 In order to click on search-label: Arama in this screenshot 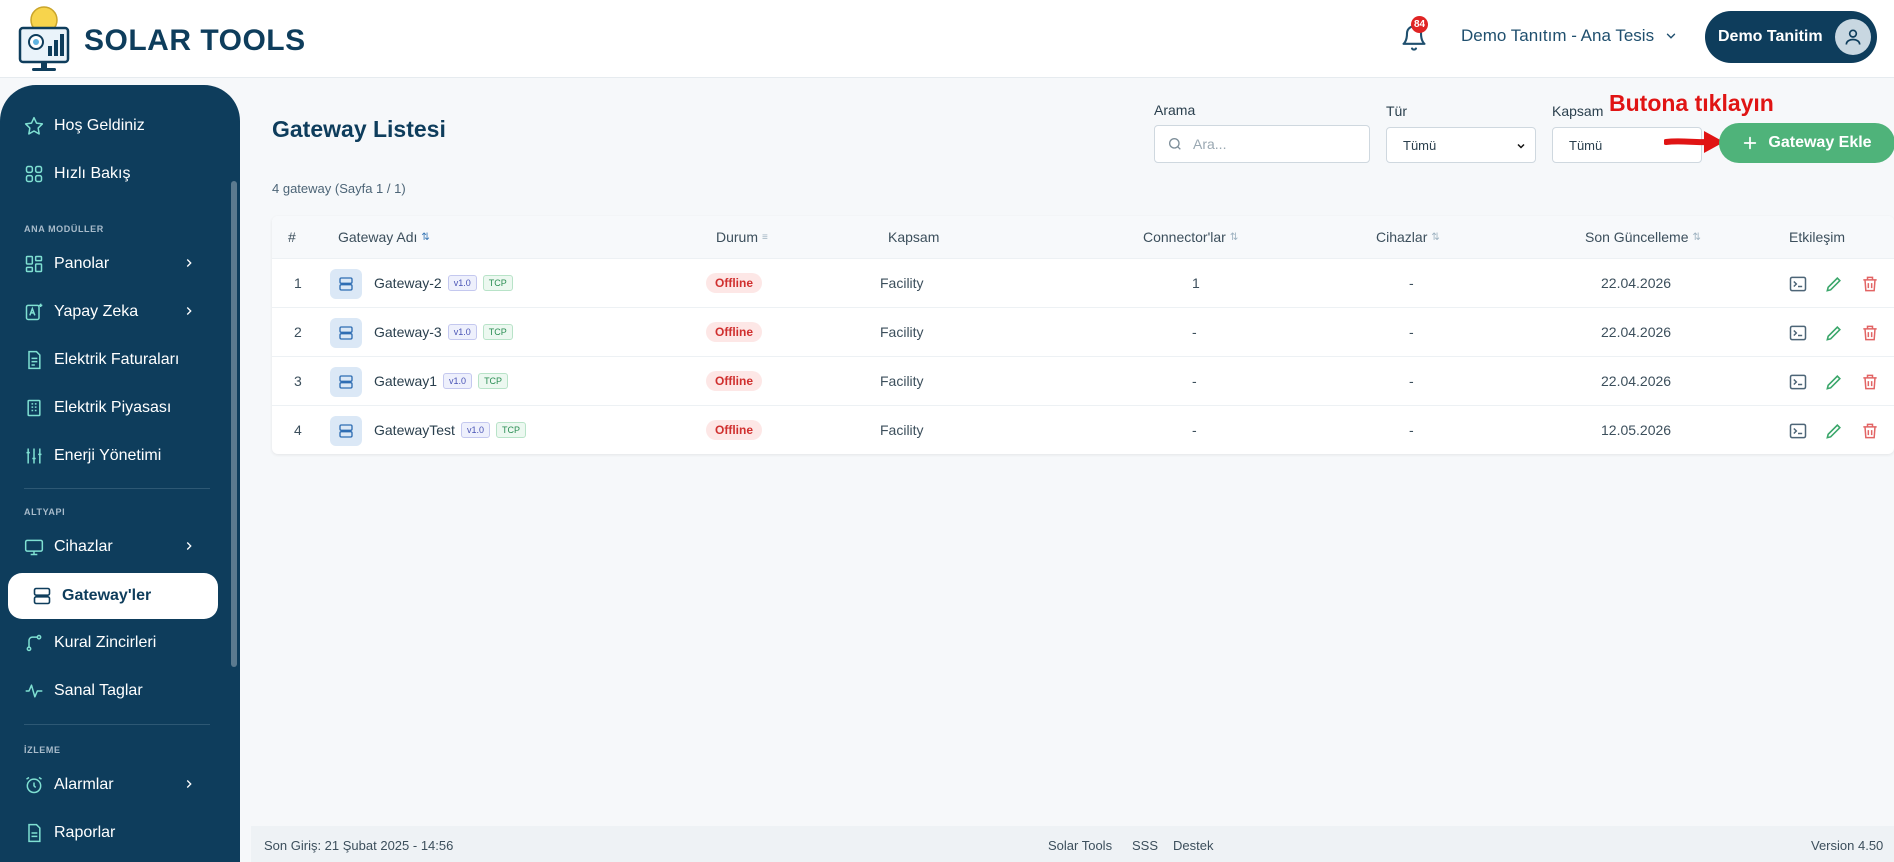, I will do `click(1175, 110)`.